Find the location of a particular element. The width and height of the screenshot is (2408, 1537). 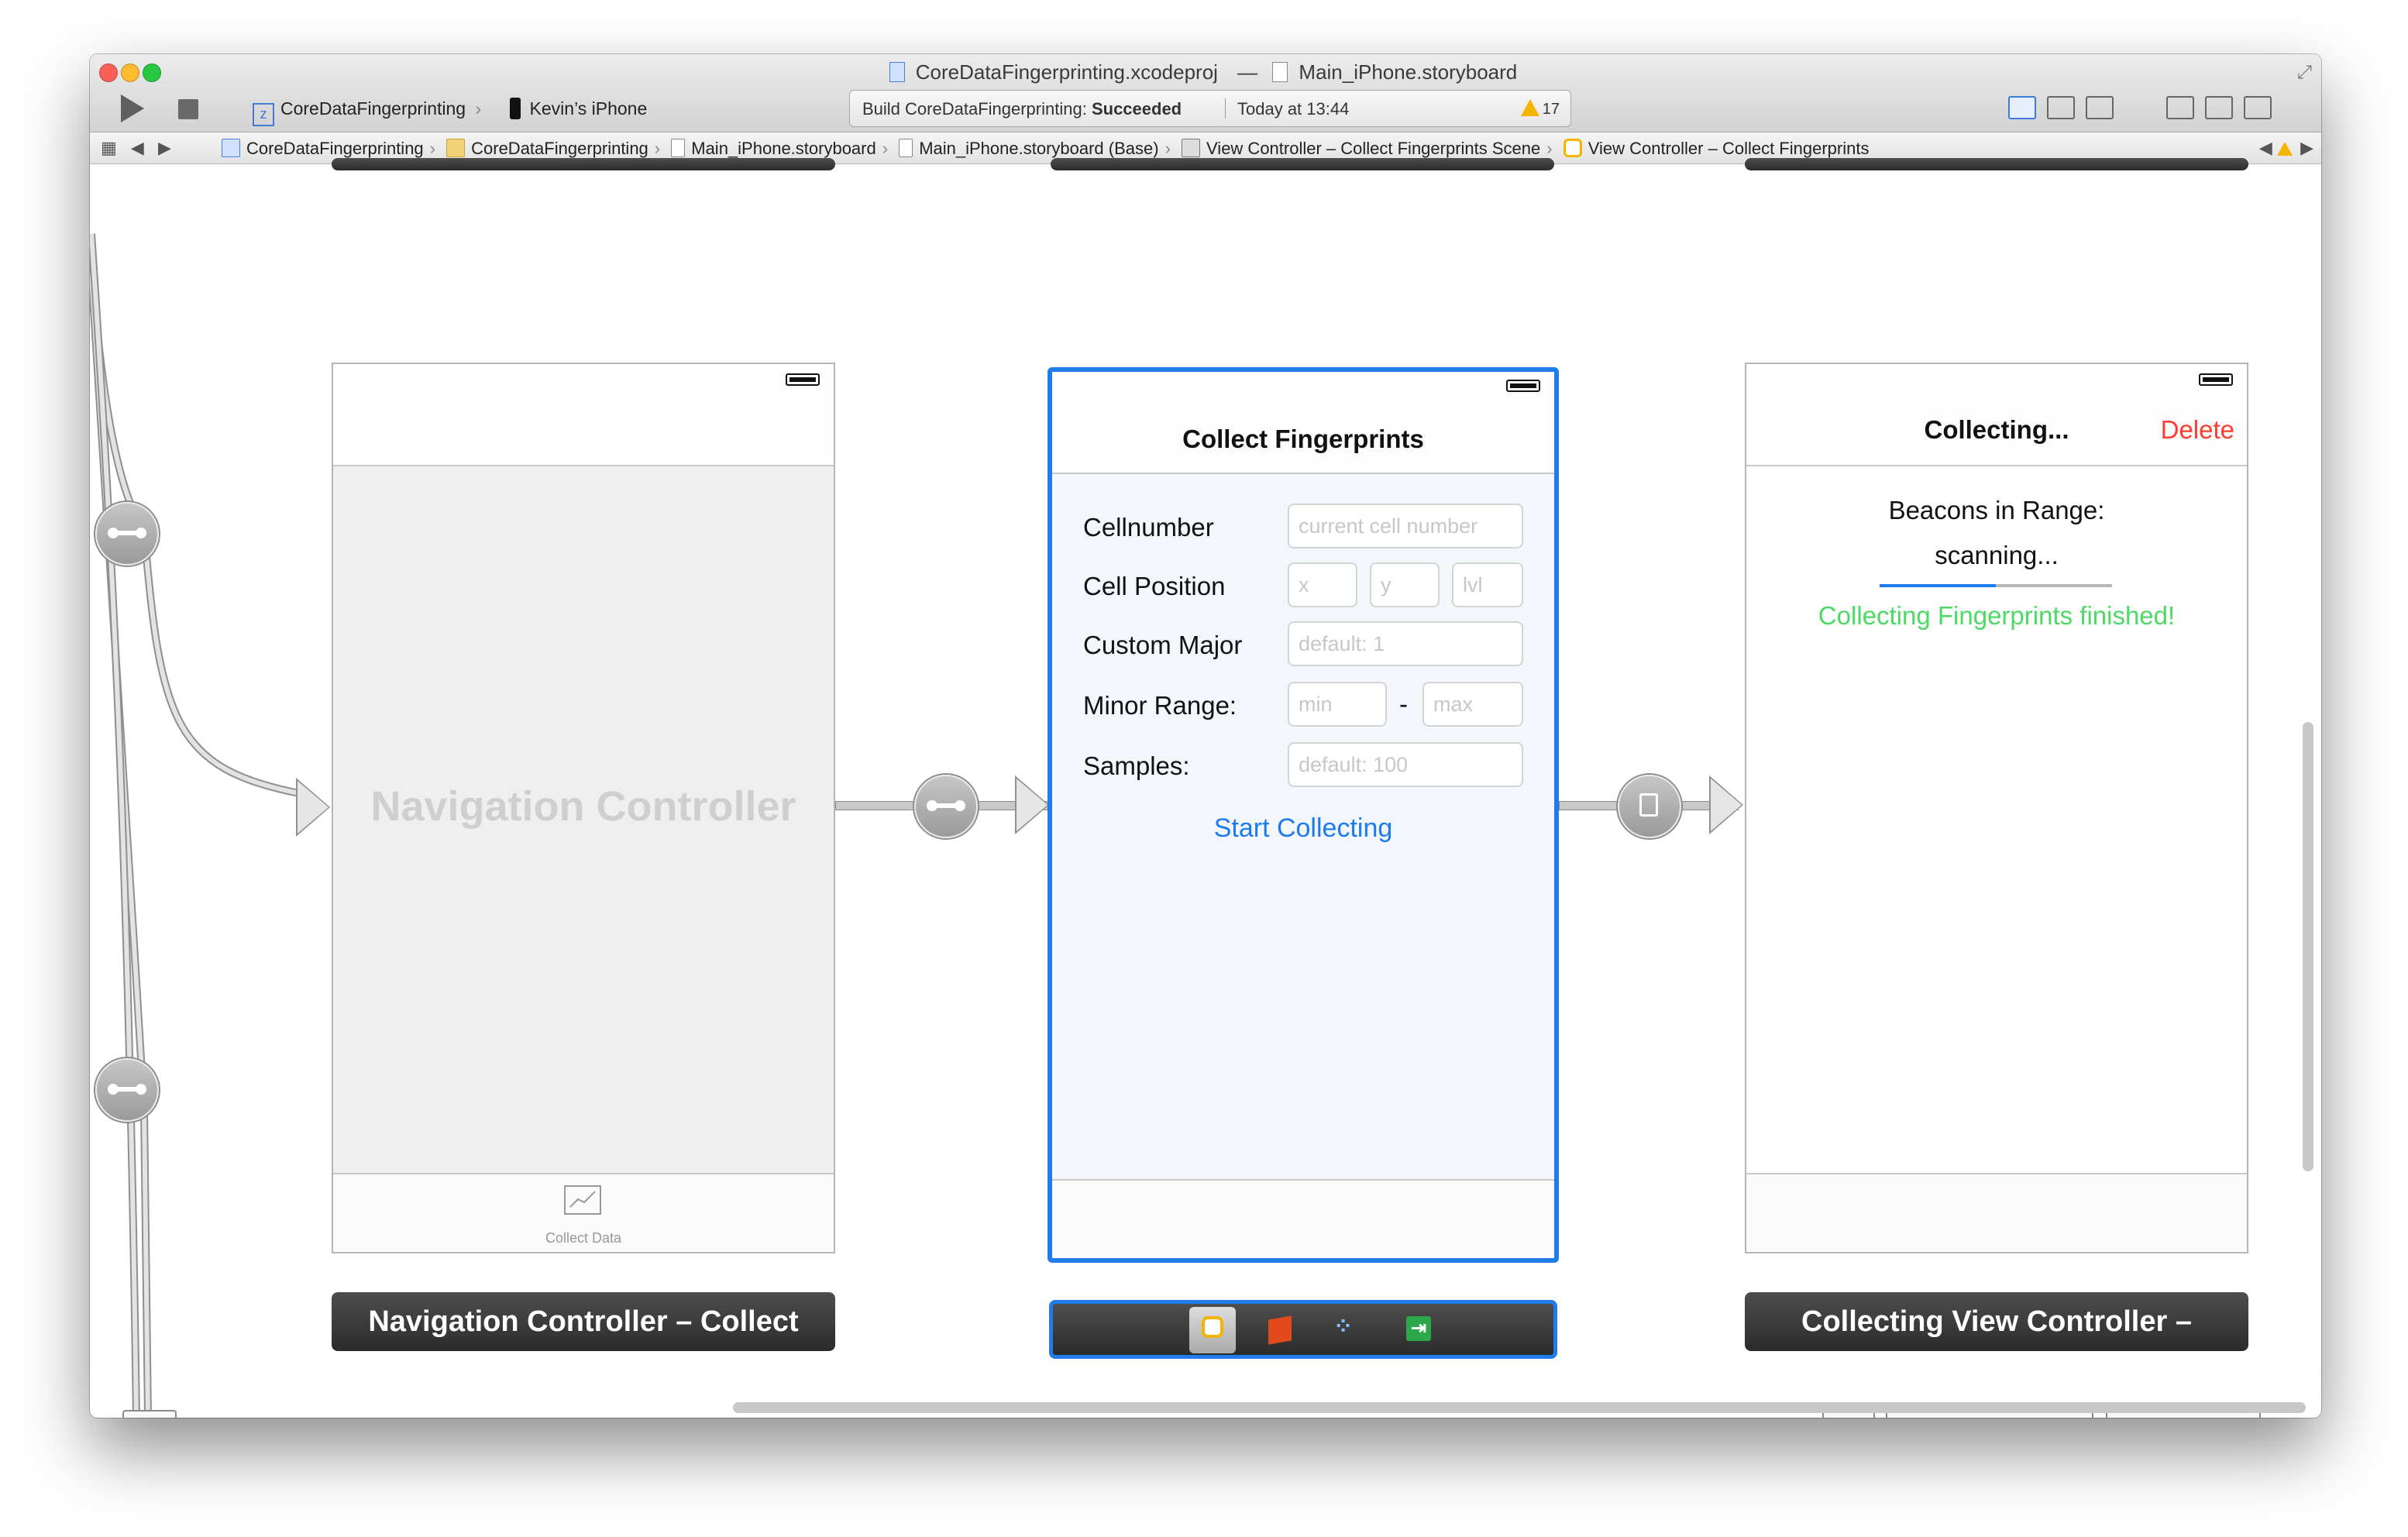

project-file-name: CoreDataFingerprinting.xcodeproj is located at coordinates (1066, 72).